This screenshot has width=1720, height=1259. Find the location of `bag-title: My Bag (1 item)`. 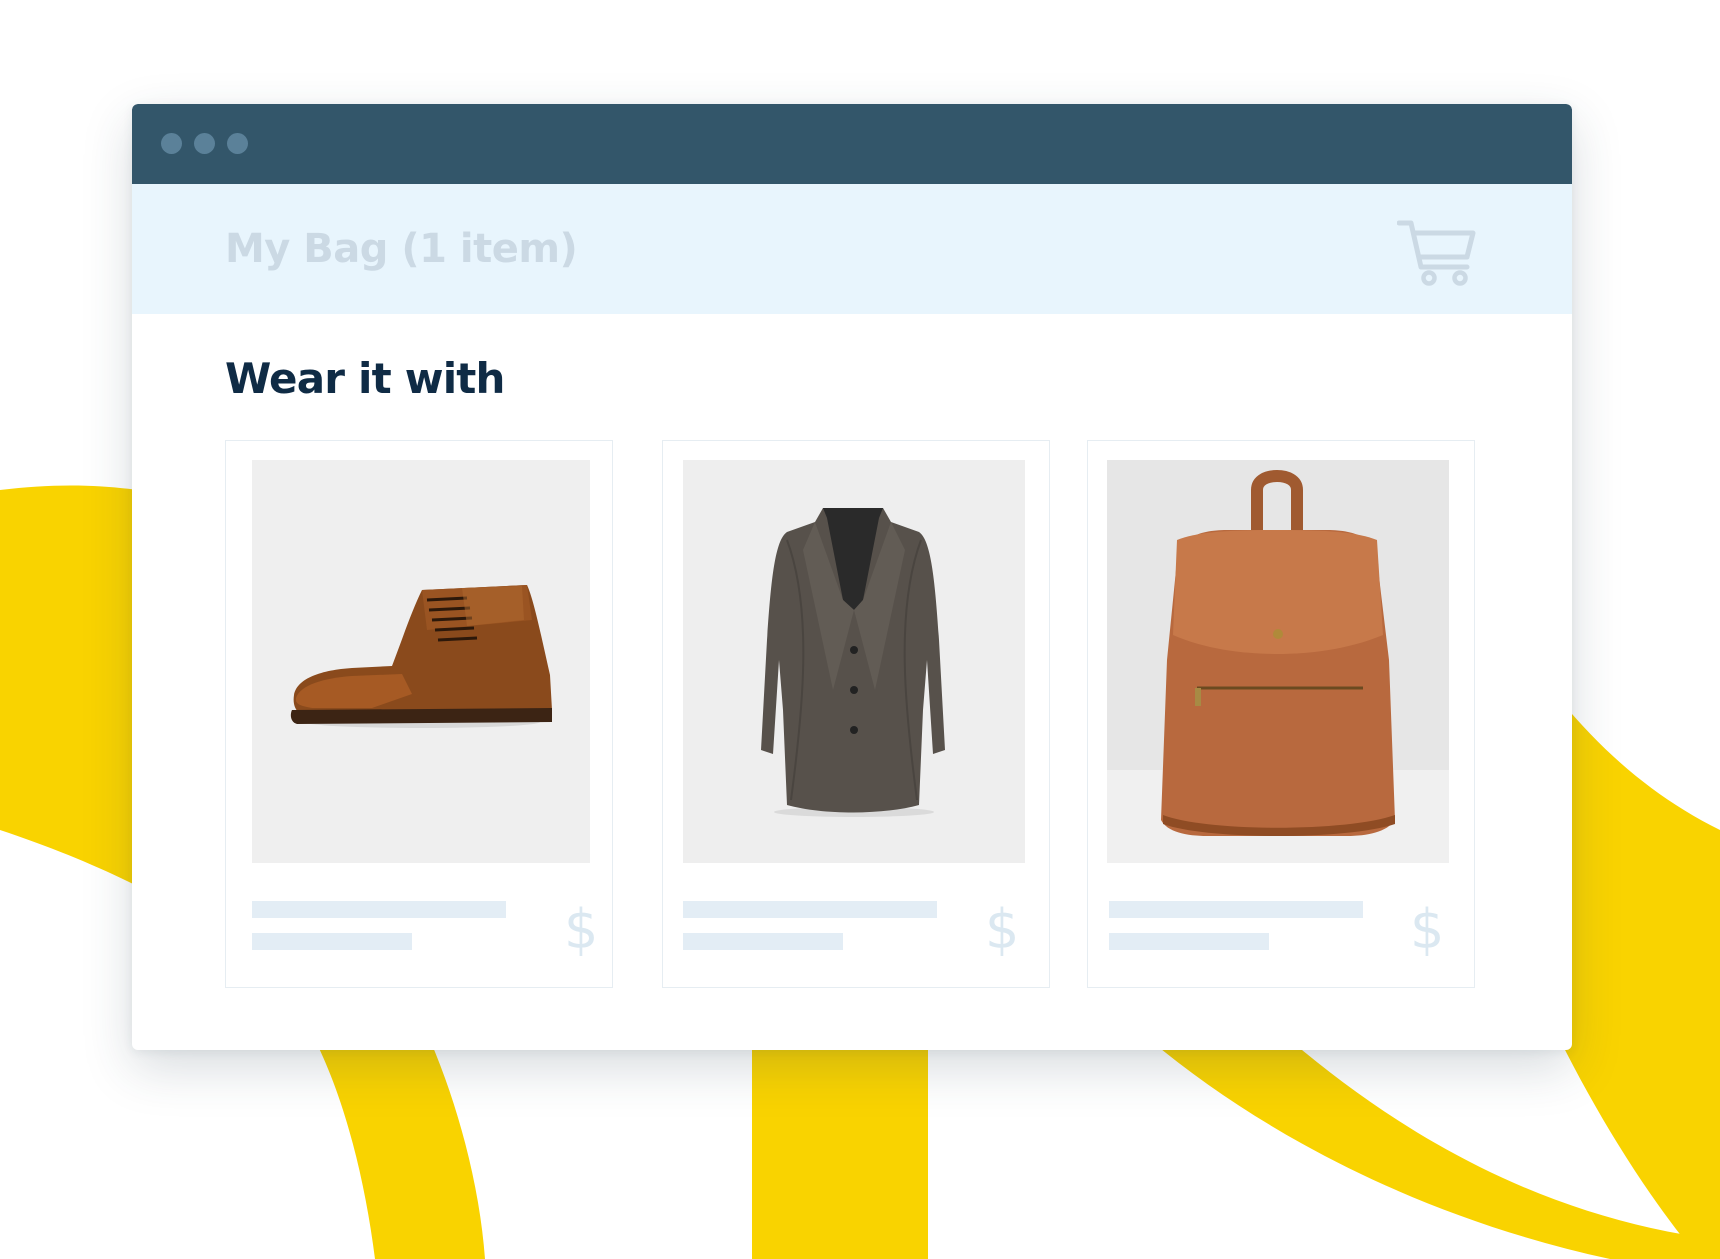

bag-title: My Bag (1 item) is located at coordinates (401, 249).